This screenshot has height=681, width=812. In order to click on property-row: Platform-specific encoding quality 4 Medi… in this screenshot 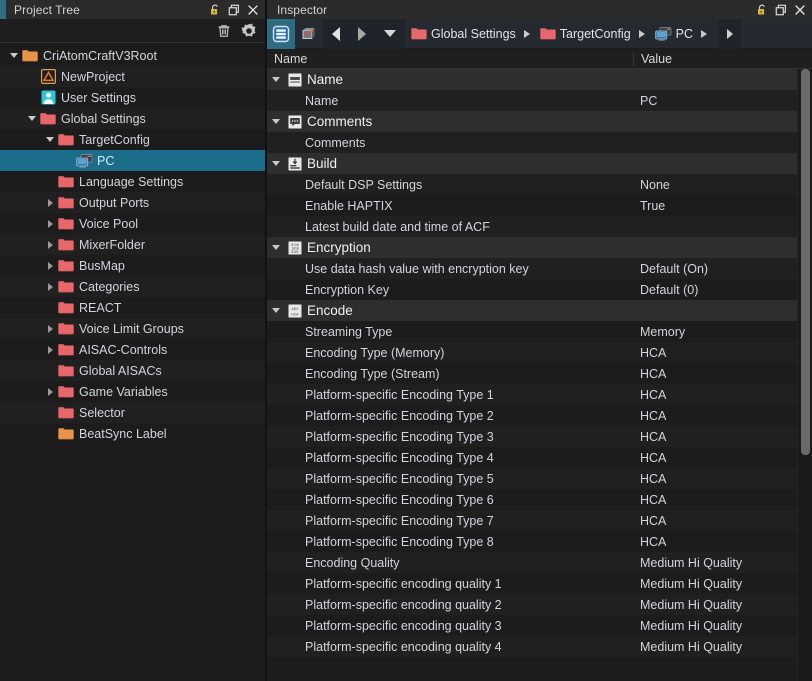, I will do `click(532, 646)`.